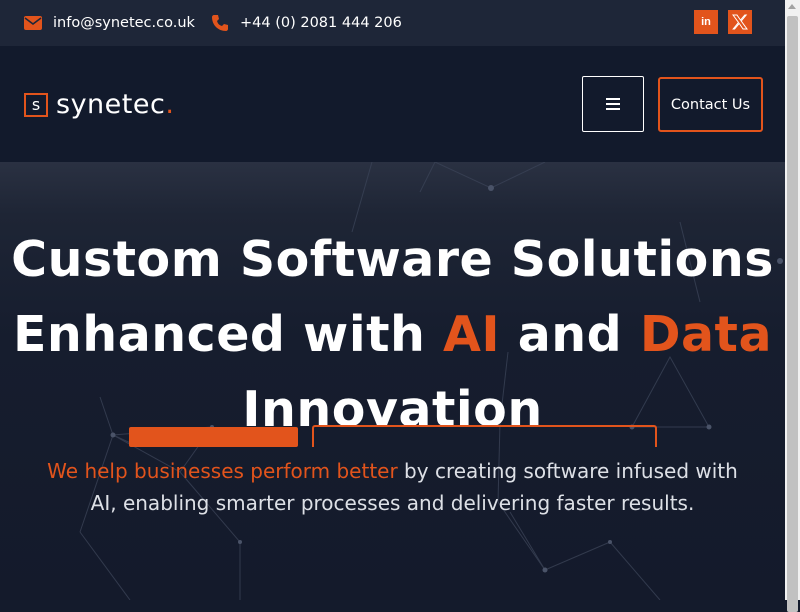  What do you see at coordinates (792, 314) in the screenshot?
I see `scroll-thumb` at bounding box center [792, 314].